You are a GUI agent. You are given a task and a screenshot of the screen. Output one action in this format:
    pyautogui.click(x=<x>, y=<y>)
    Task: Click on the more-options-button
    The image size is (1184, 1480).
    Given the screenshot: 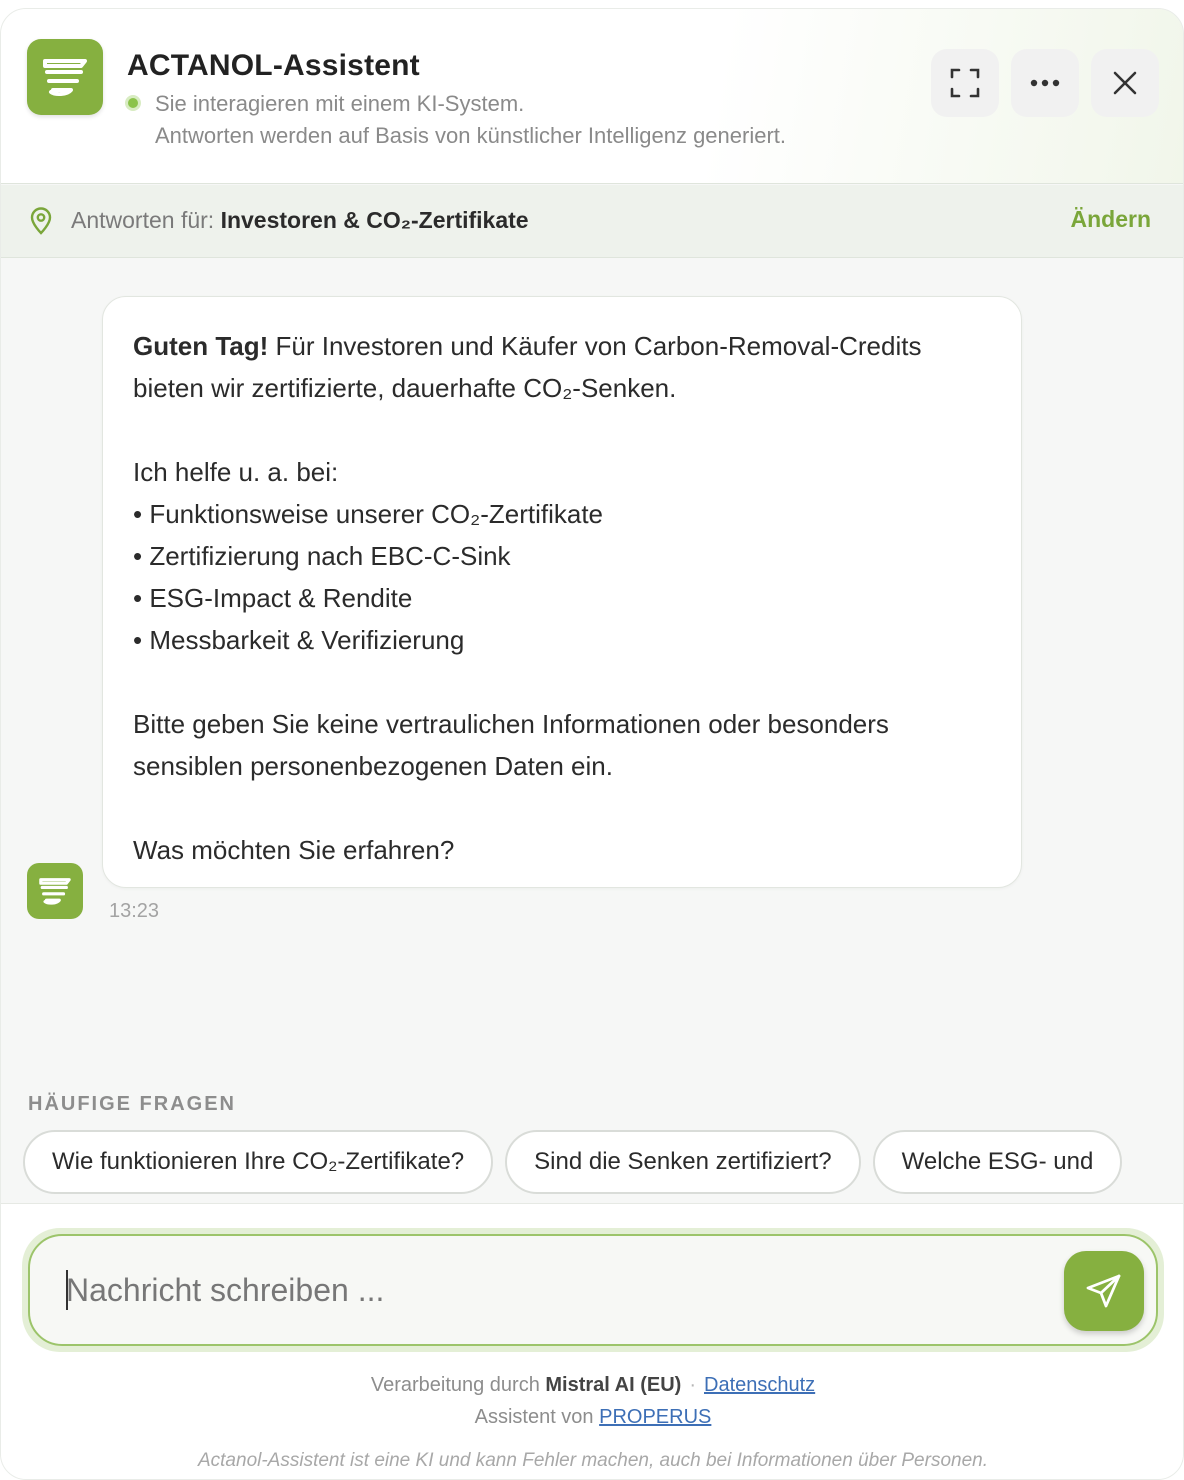 What is the action you would take?
    pyautogui.click(x=1045, y=83)
    